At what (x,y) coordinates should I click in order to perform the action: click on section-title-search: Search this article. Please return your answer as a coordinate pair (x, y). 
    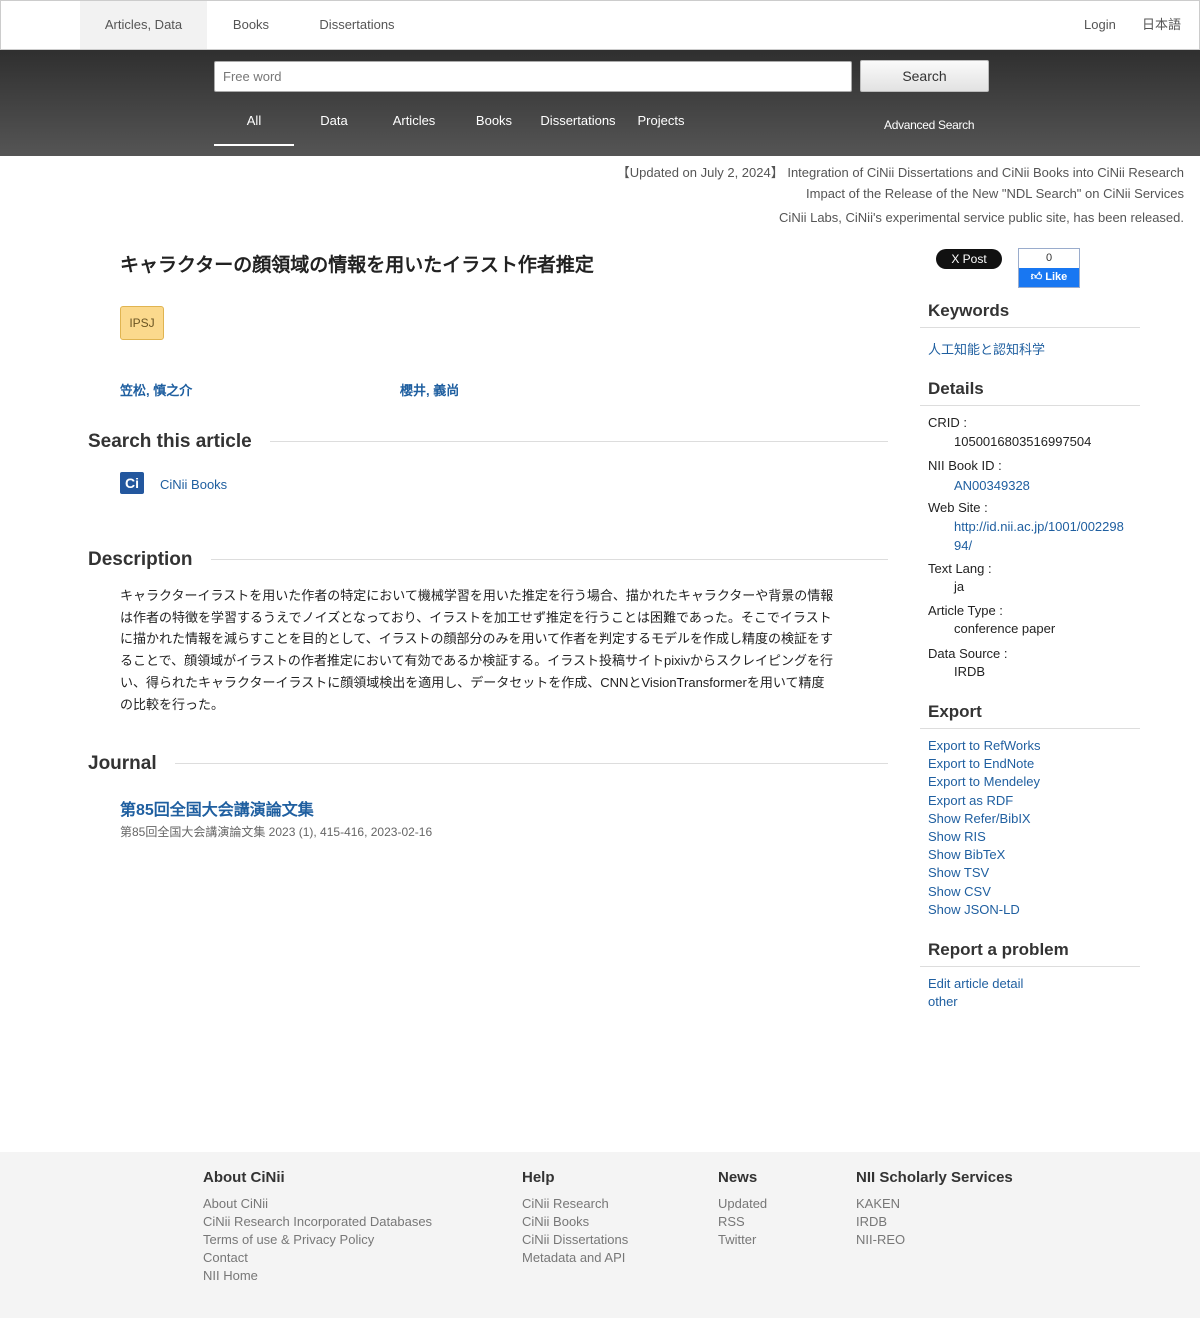
    Looking at the image, I should click on (179, 442).